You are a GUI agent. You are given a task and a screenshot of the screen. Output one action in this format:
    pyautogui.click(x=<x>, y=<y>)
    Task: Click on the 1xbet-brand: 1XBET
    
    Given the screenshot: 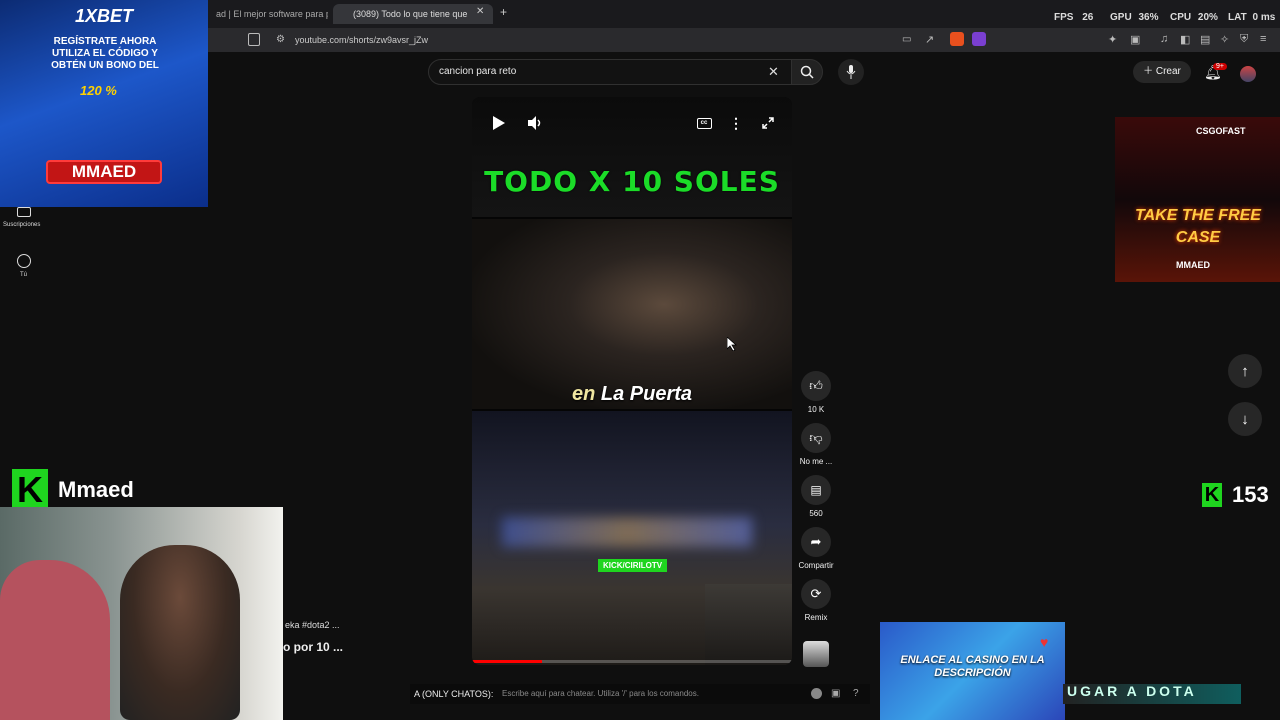 What is the action you would take?
    pyautogui.click(x=104, y=16)
    